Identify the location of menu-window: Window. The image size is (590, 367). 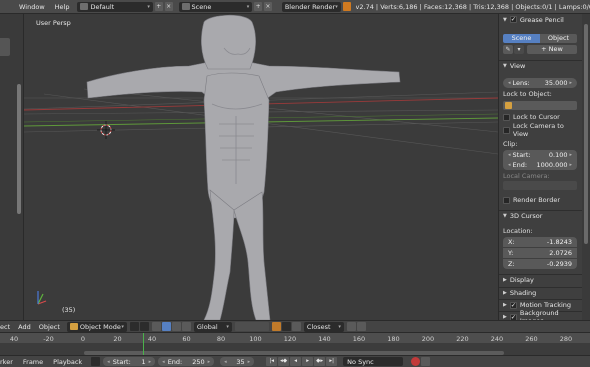
(32, 7).